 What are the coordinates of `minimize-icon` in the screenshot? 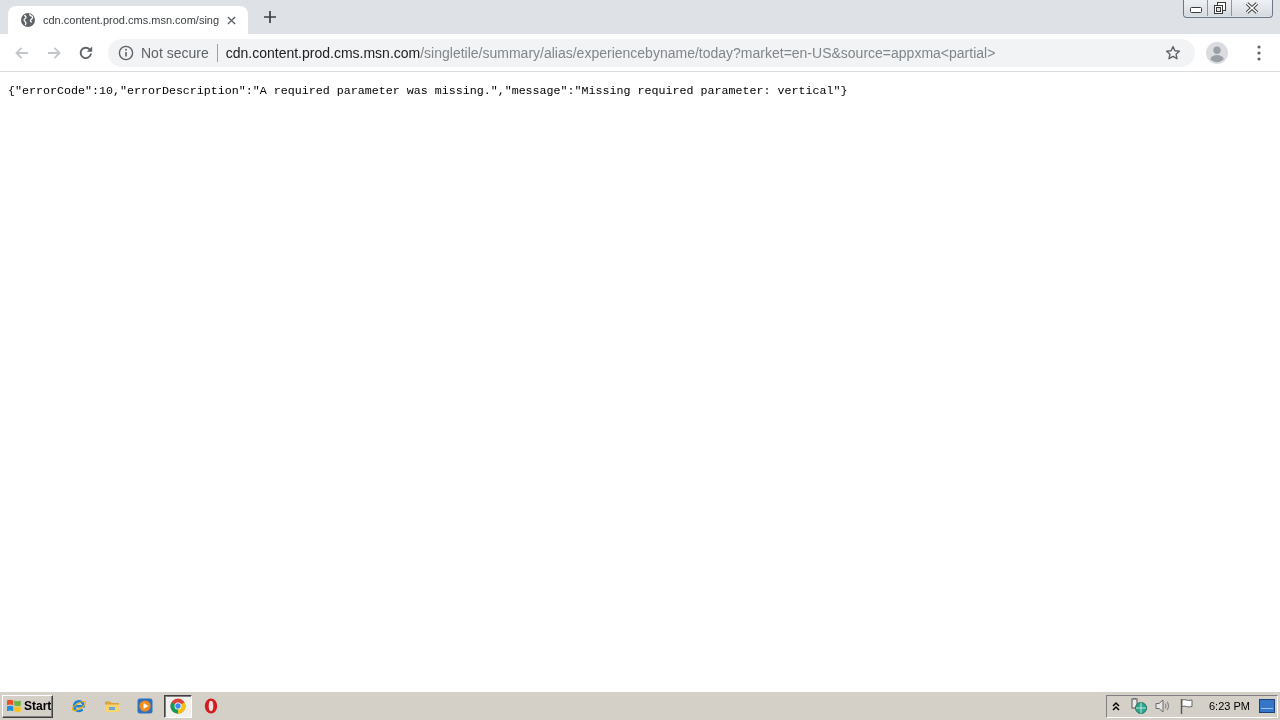 It's located at (1195, 10).